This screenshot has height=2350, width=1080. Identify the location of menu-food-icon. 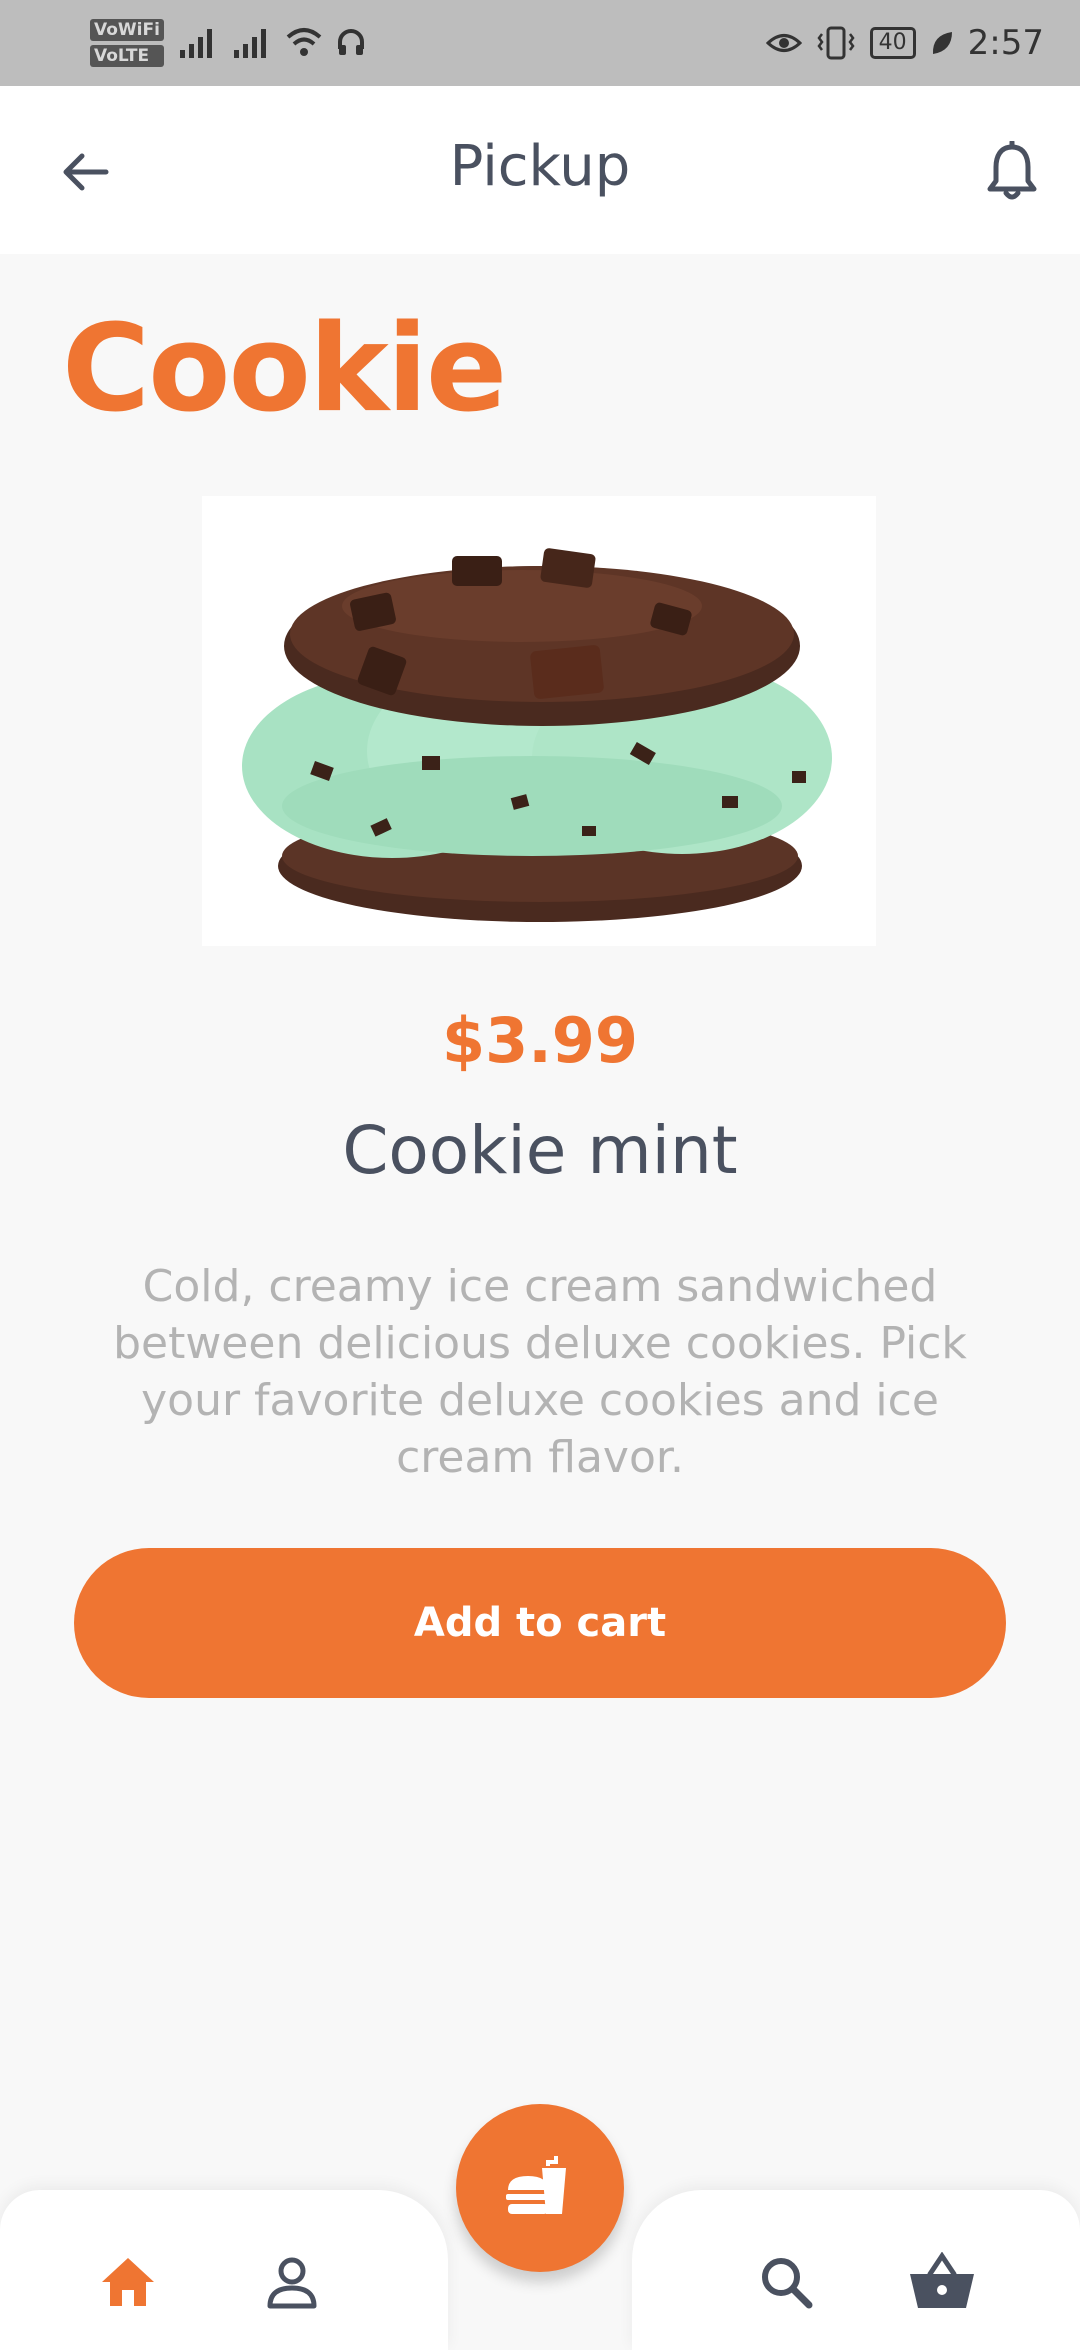
(536, 2185).